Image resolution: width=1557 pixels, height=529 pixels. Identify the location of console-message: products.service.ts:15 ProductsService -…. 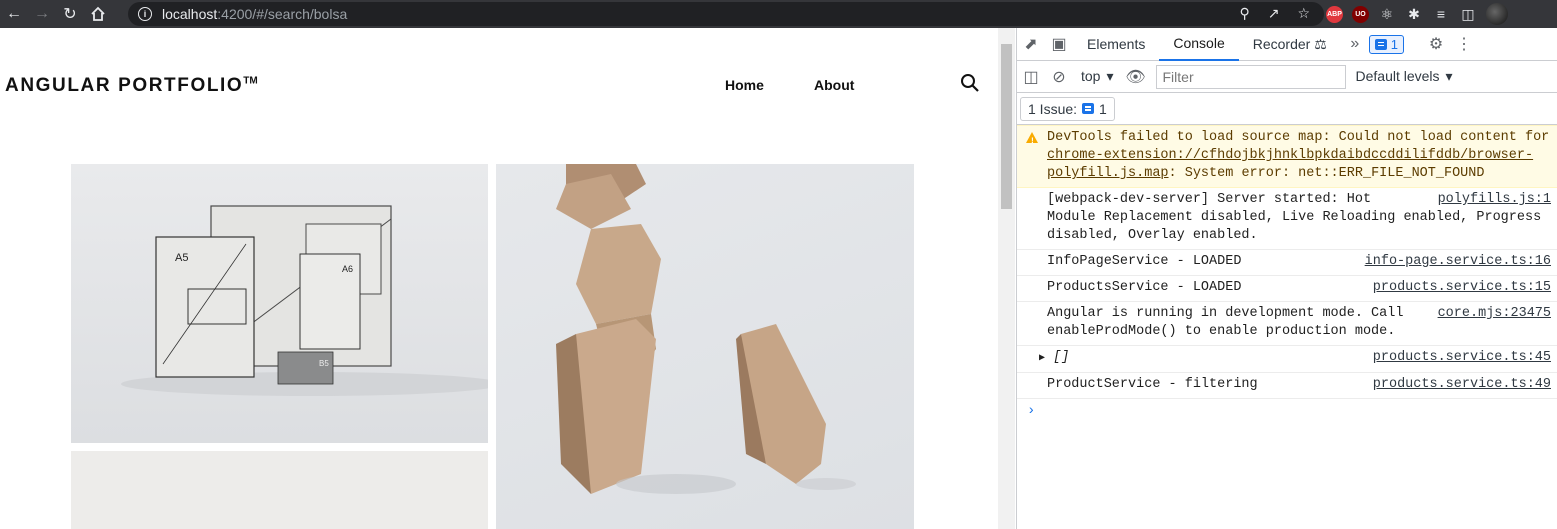
(1287, 289).